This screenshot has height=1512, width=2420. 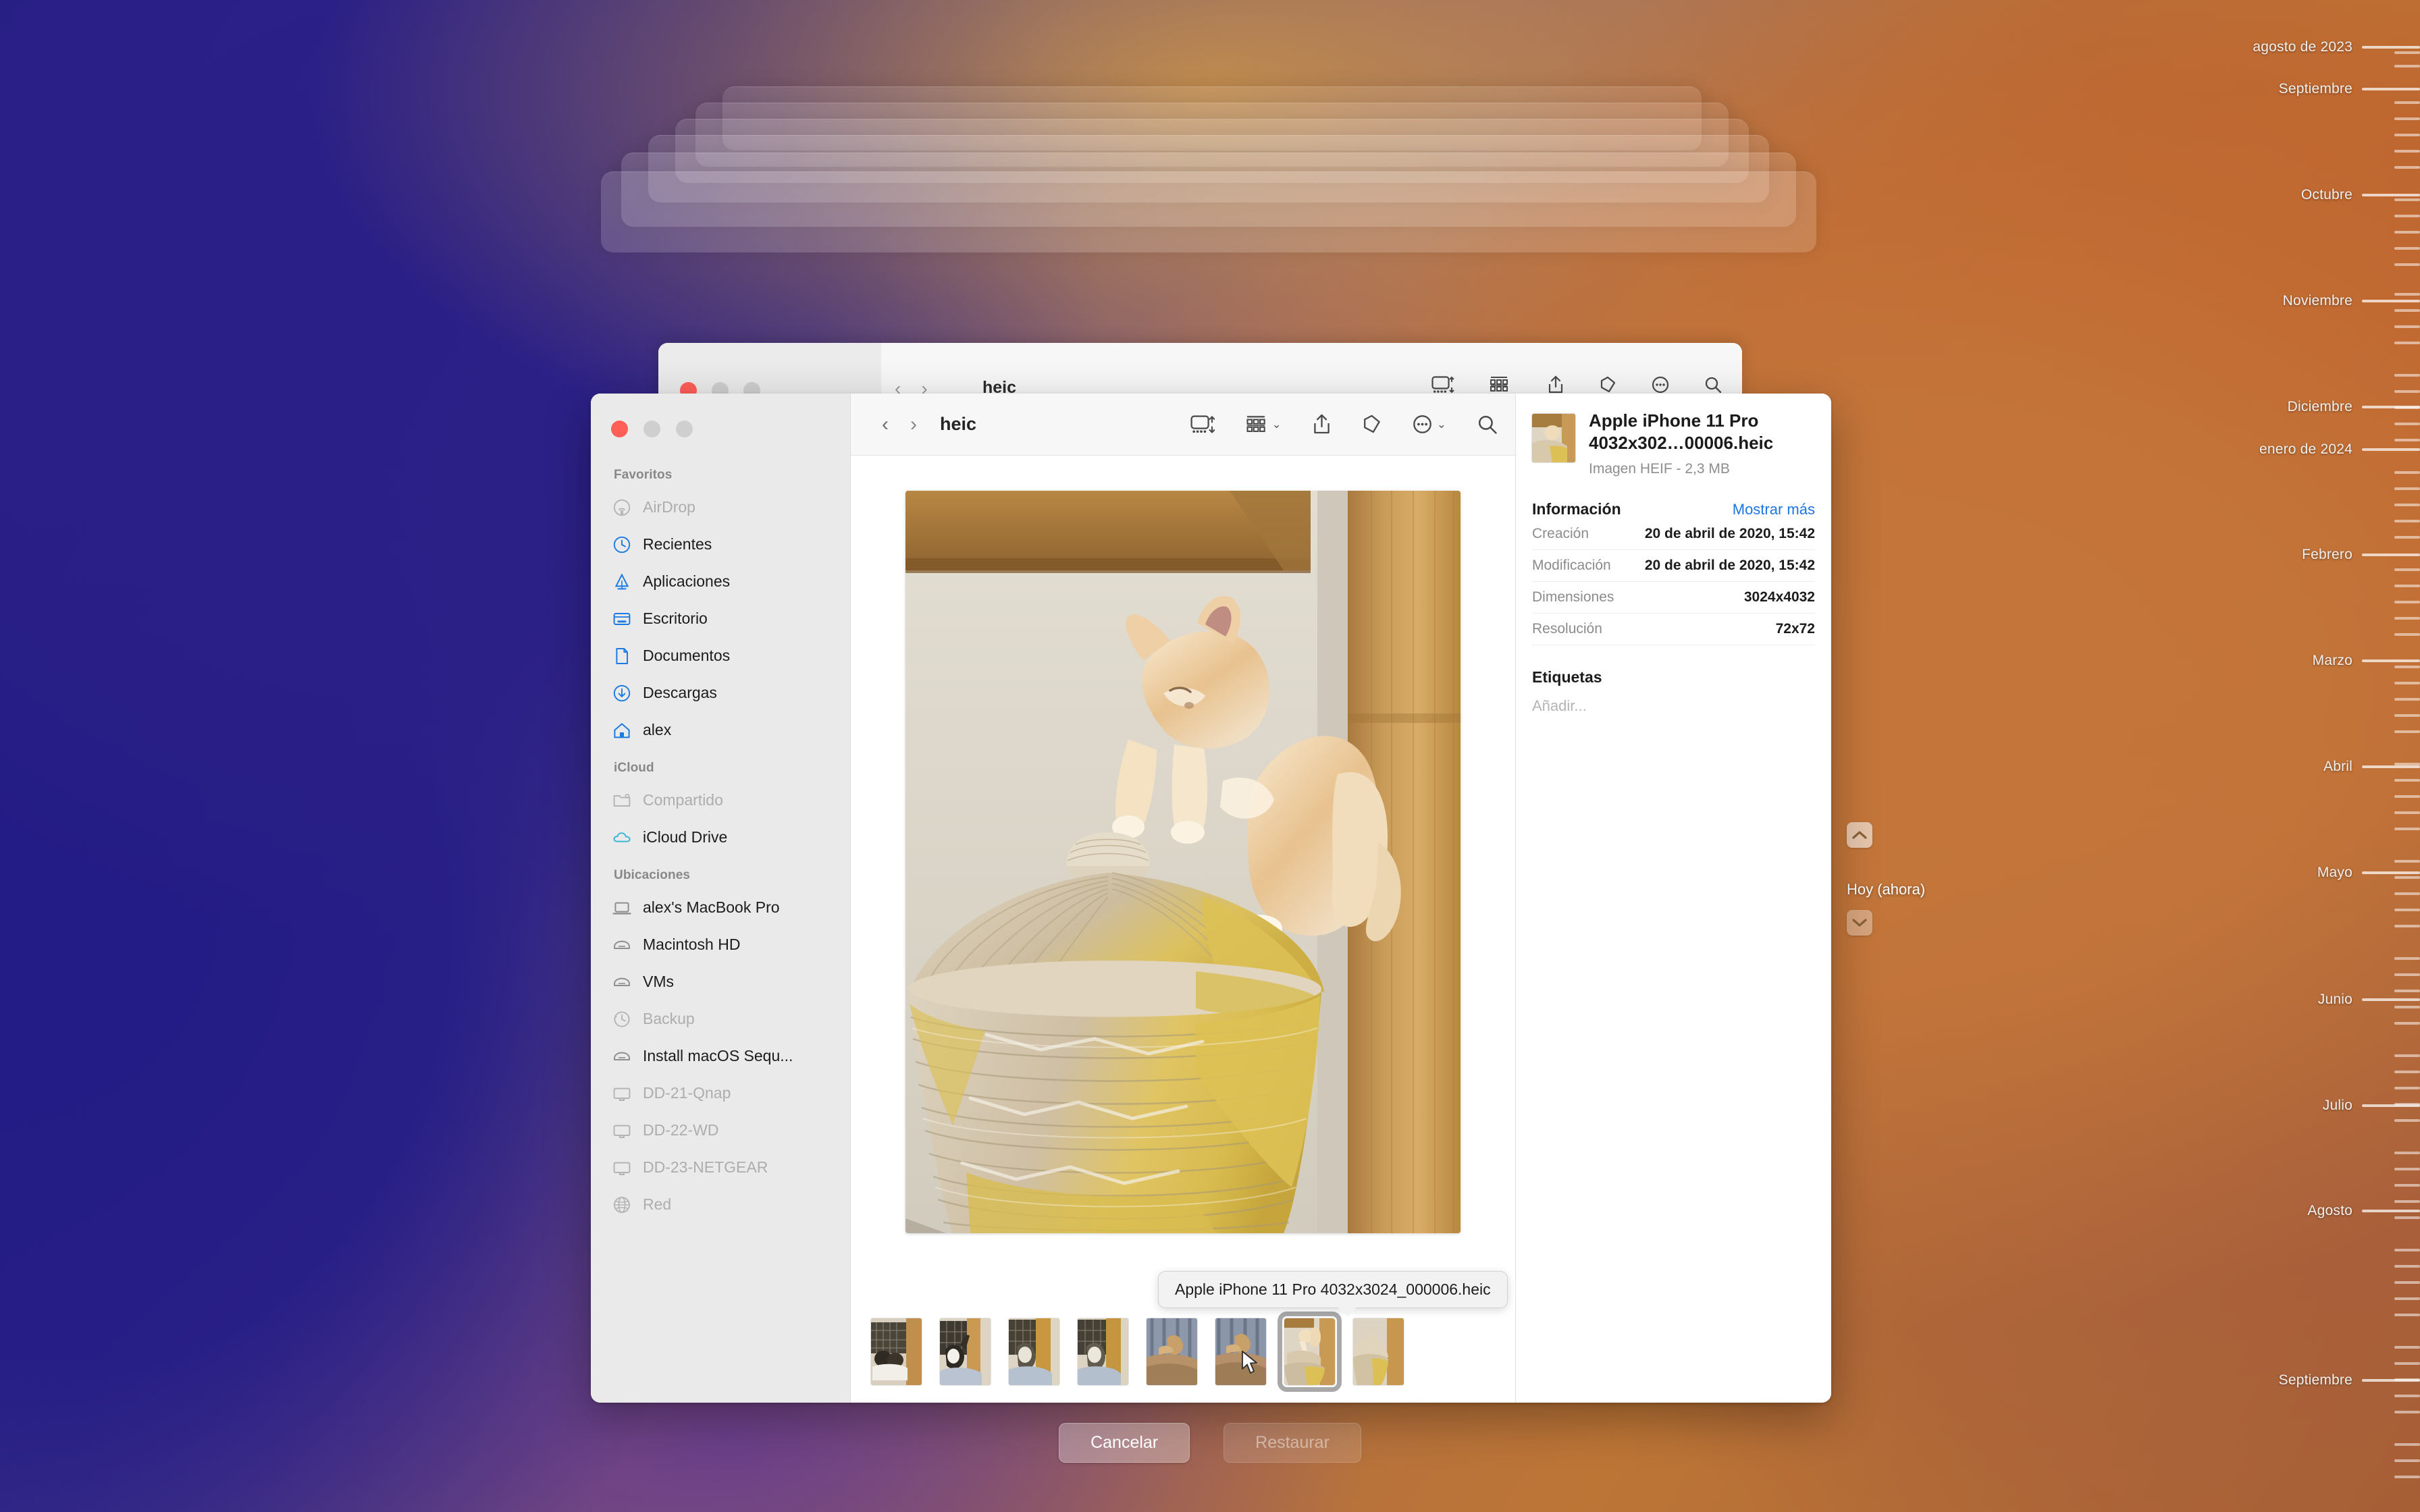 What do you see at coordinates (1429, 424) in the screenshot?
I see `more-actions-button: ⌄` at bounding box center [1429, 424].